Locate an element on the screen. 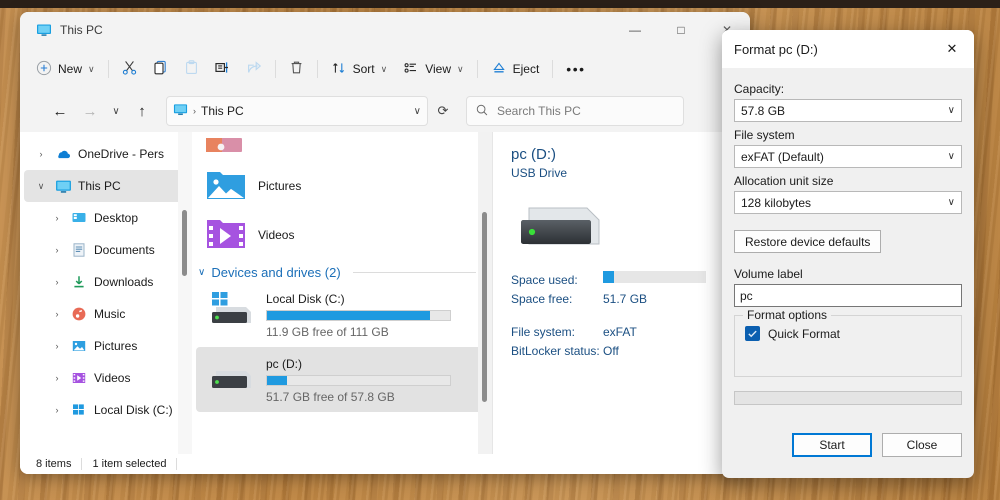 The width and height of the screenshot is (1000, 500). list-item-music-partial is located at coordinates (342, 146).